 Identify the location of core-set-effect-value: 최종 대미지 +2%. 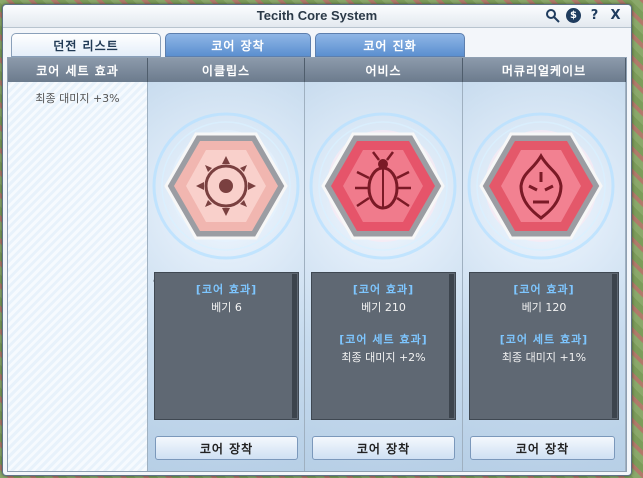
(383, 357).